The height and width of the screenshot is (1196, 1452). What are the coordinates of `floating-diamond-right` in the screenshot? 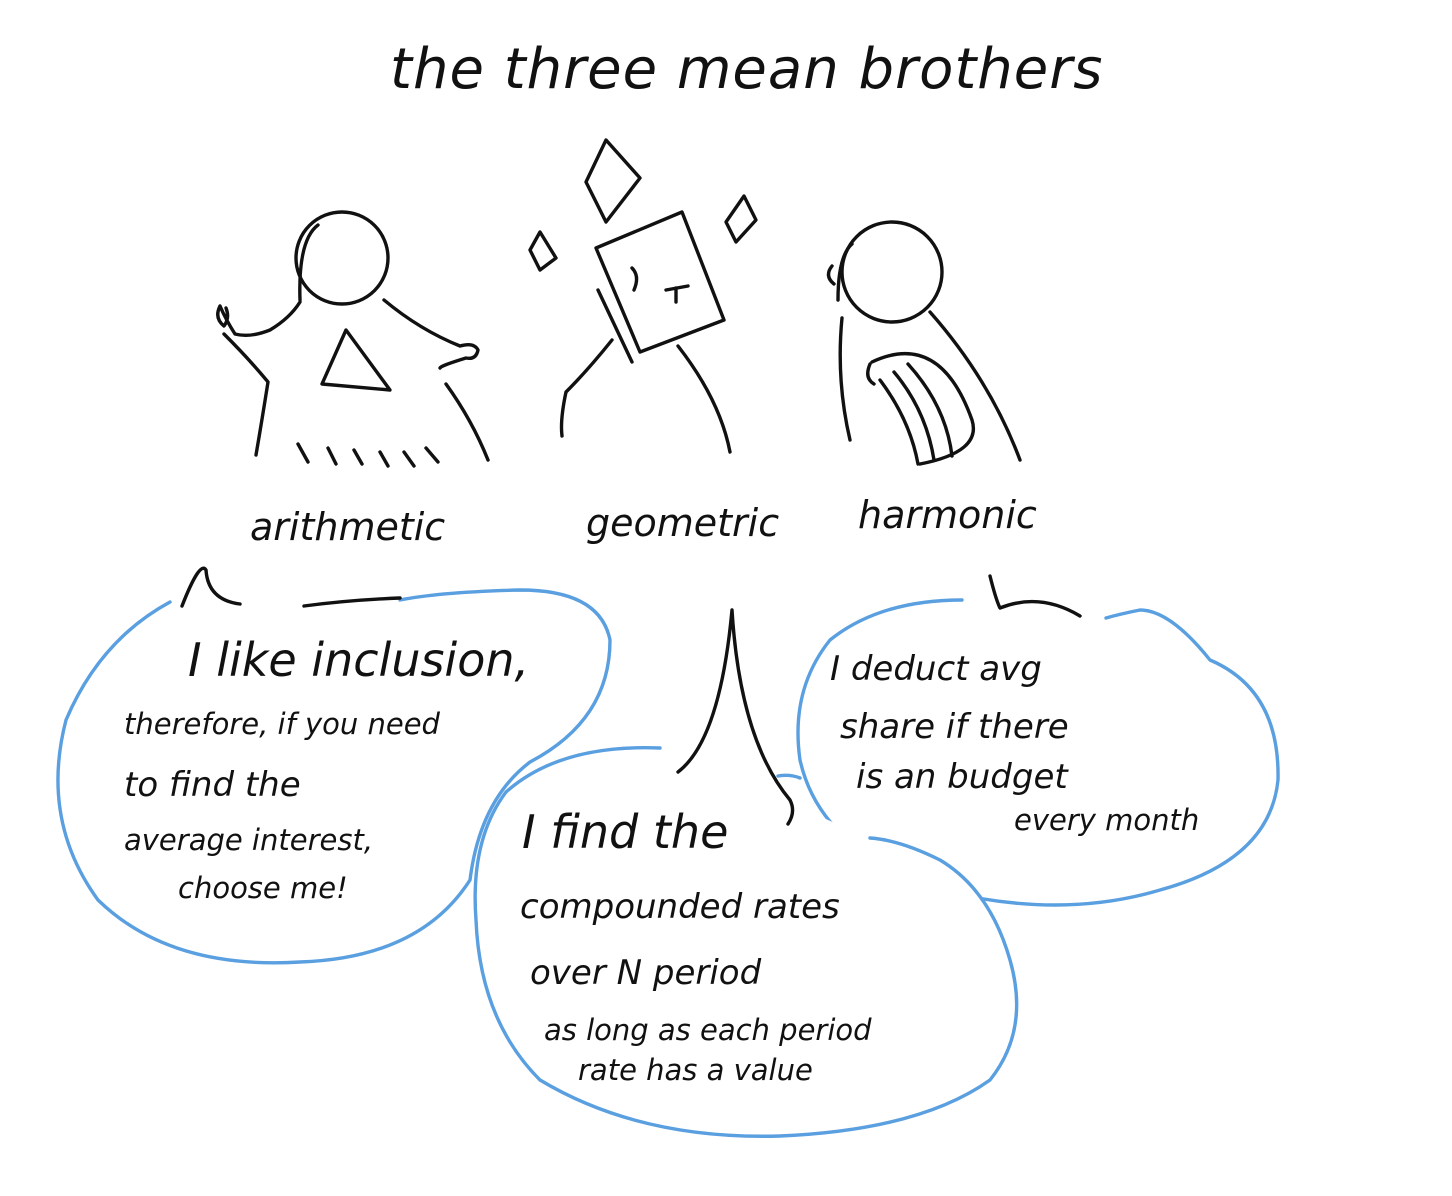 It's located at (741, 219).